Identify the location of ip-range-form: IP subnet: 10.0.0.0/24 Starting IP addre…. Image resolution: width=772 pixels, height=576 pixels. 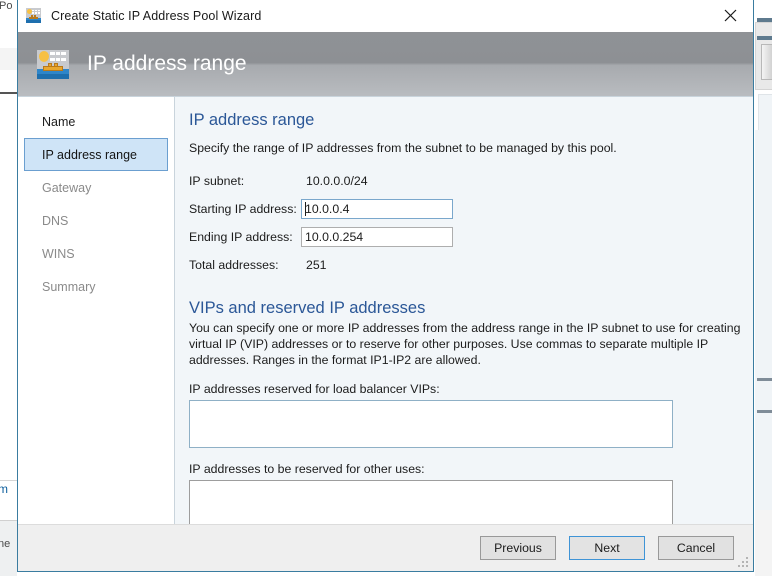
(471, 223).